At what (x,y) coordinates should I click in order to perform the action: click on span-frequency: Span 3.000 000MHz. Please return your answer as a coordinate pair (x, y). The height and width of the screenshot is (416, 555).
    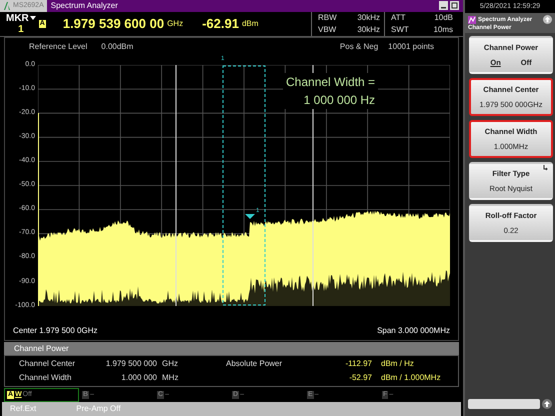
    Looking at the image, I should click on (413, 331).